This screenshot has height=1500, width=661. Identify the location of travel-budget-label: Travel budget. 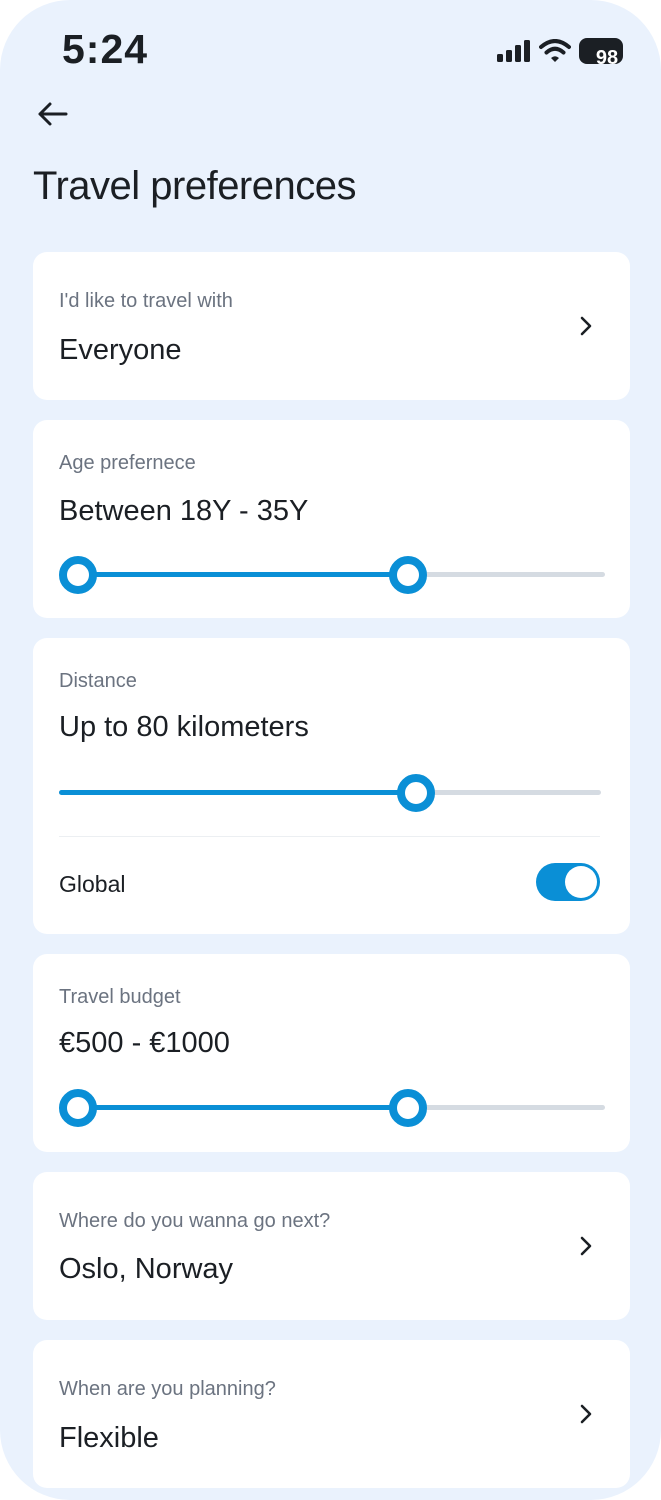
(120, 997).